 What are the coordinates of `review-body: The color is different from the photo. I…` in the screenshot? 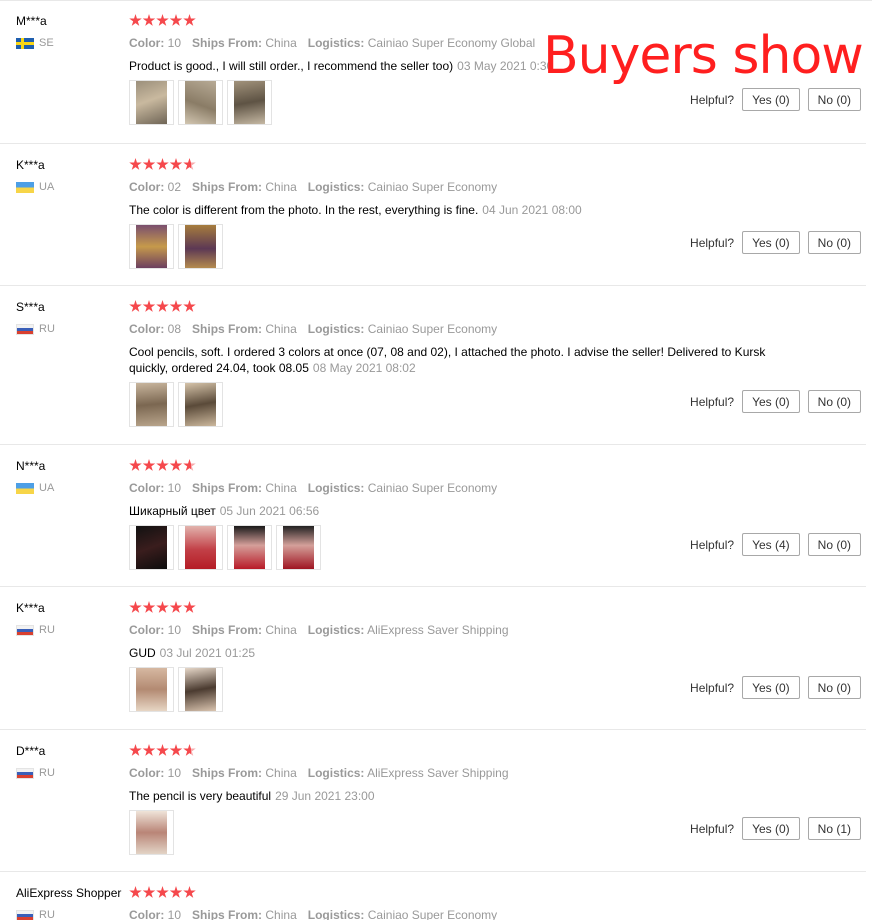 It's located at (304, 210).